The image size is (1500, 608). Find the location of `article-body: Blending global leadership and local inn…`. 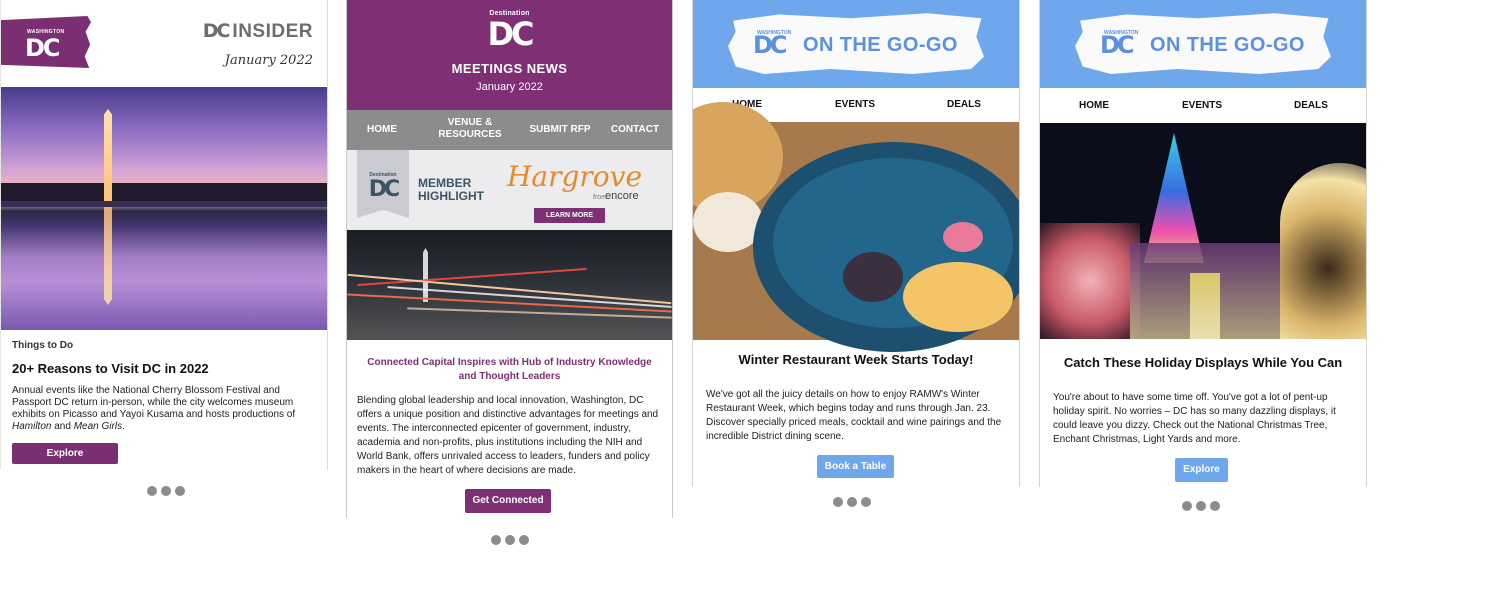

article-body: Blending global leadership and local inn… is located at coordinates (508, 435).